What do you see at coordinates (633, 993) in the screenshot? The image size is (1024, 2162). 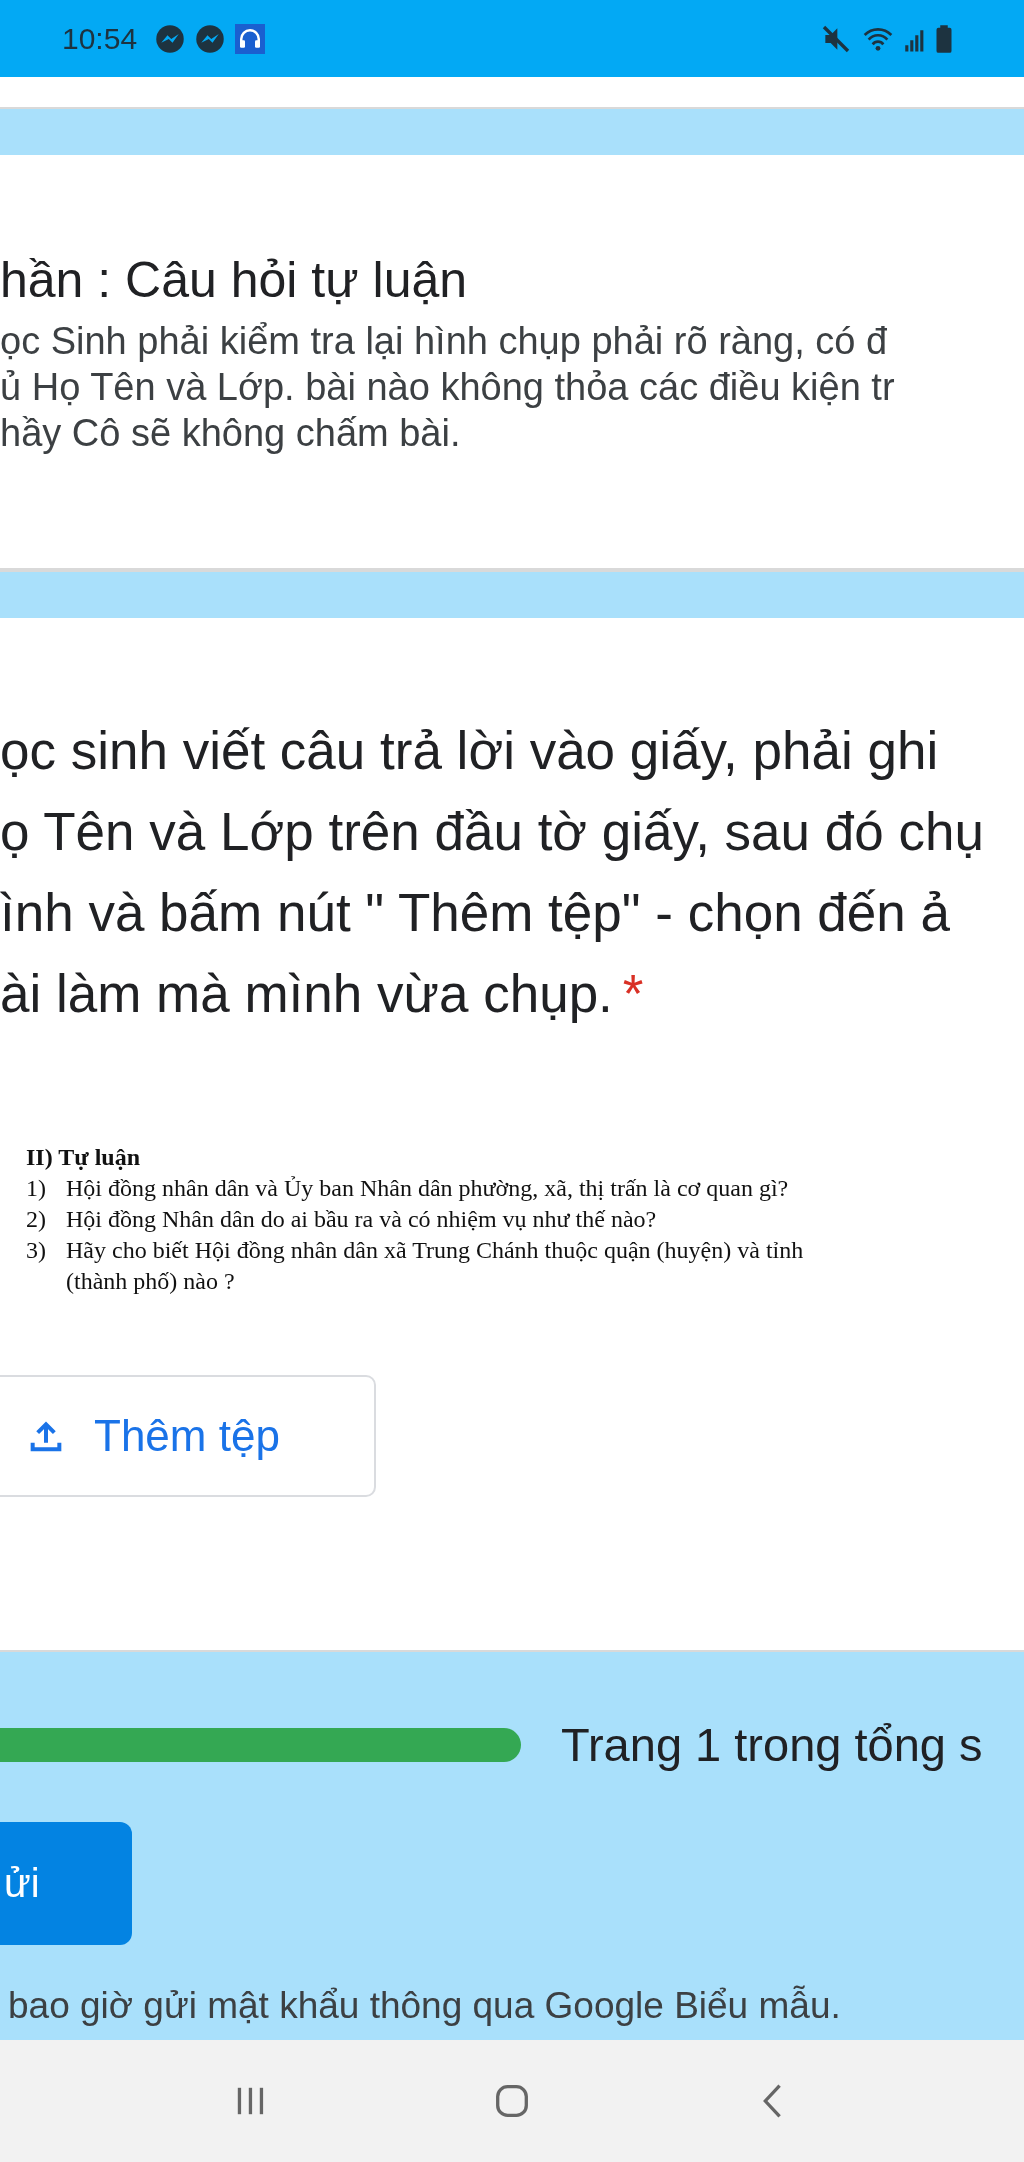 I see `required-mark: *` at bounding box center [633, 993].